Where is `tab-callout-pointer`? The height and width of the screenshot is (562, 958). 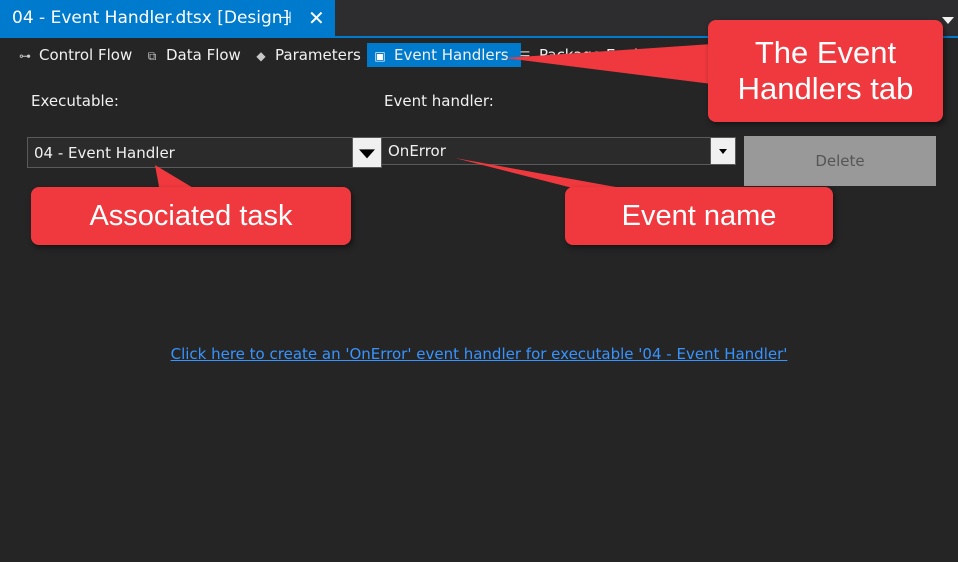 tab-callout-pointer is located at coordinates (608, 64).